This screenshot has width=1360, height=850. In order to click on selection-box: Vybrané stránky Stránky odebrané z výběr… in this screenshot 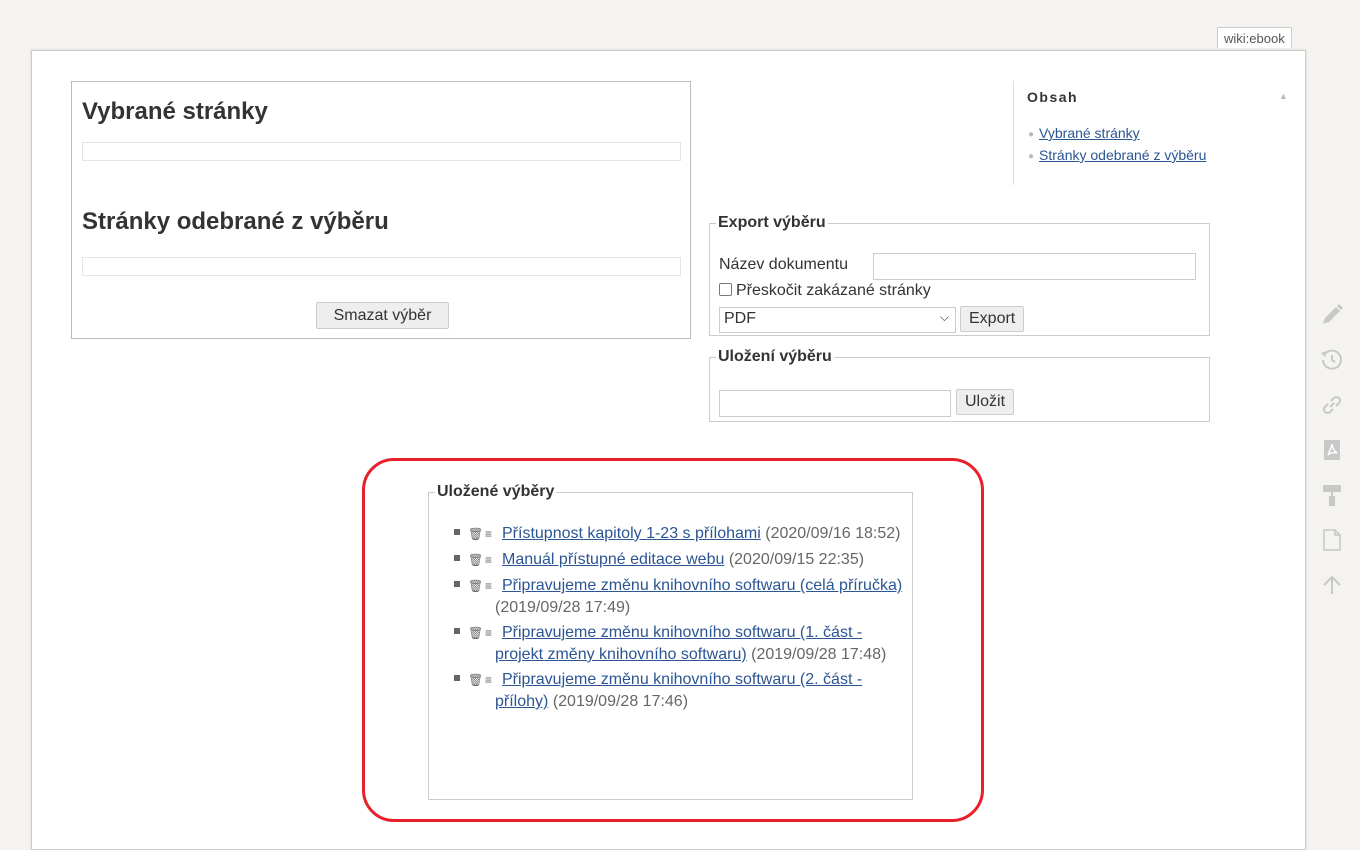, I will do `click(381, 210)`.